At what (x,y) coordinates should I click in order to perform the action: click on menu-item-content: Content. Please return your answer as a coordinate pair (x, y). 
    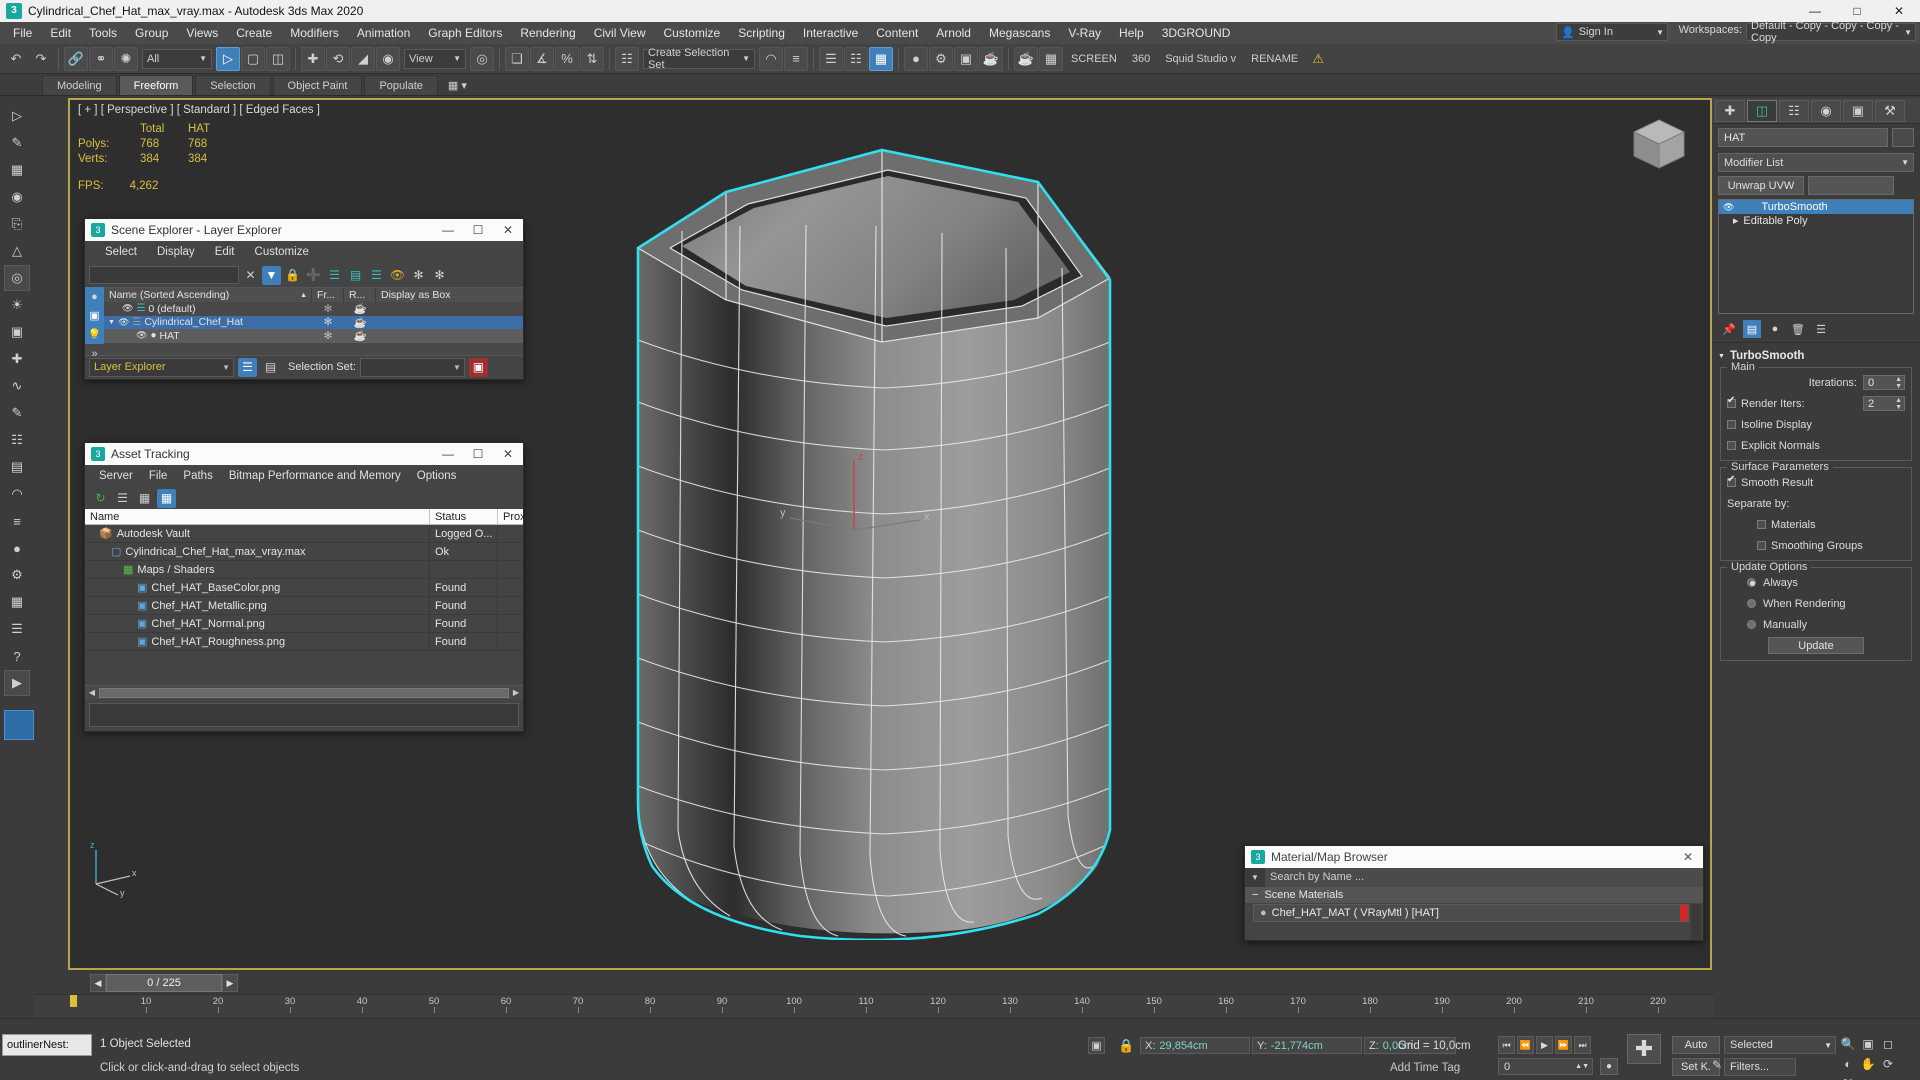
    Looking at the image, I should click on (897, 33).